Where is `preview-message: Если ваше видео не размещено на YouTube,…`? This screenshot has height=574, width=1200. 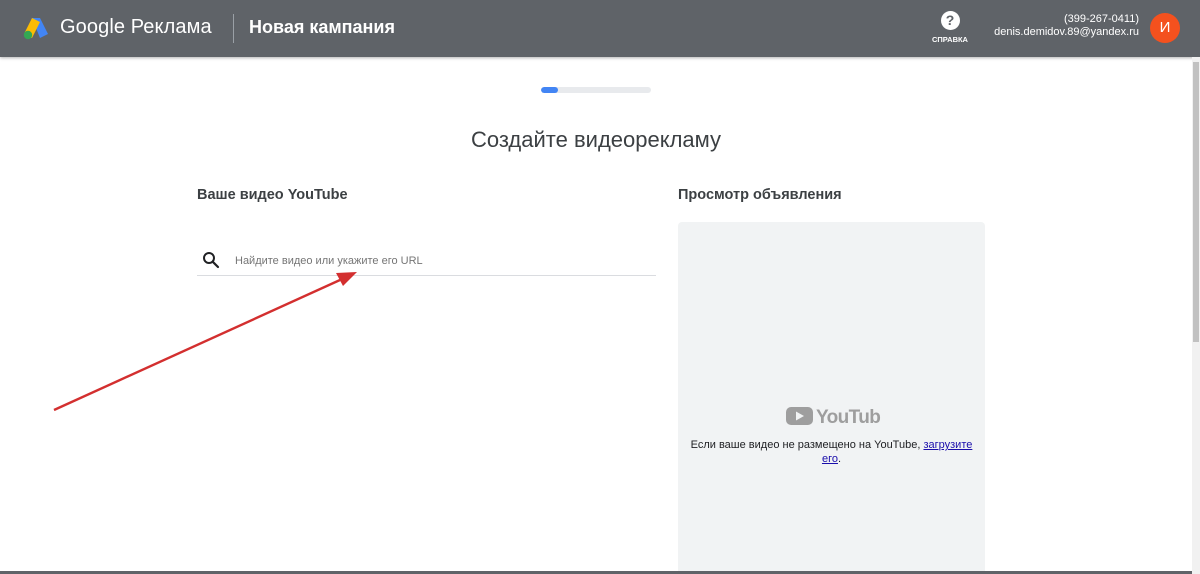
preview-message: Если ваше видео не размещено на YouTube,… is located at coordinates (831, 452).